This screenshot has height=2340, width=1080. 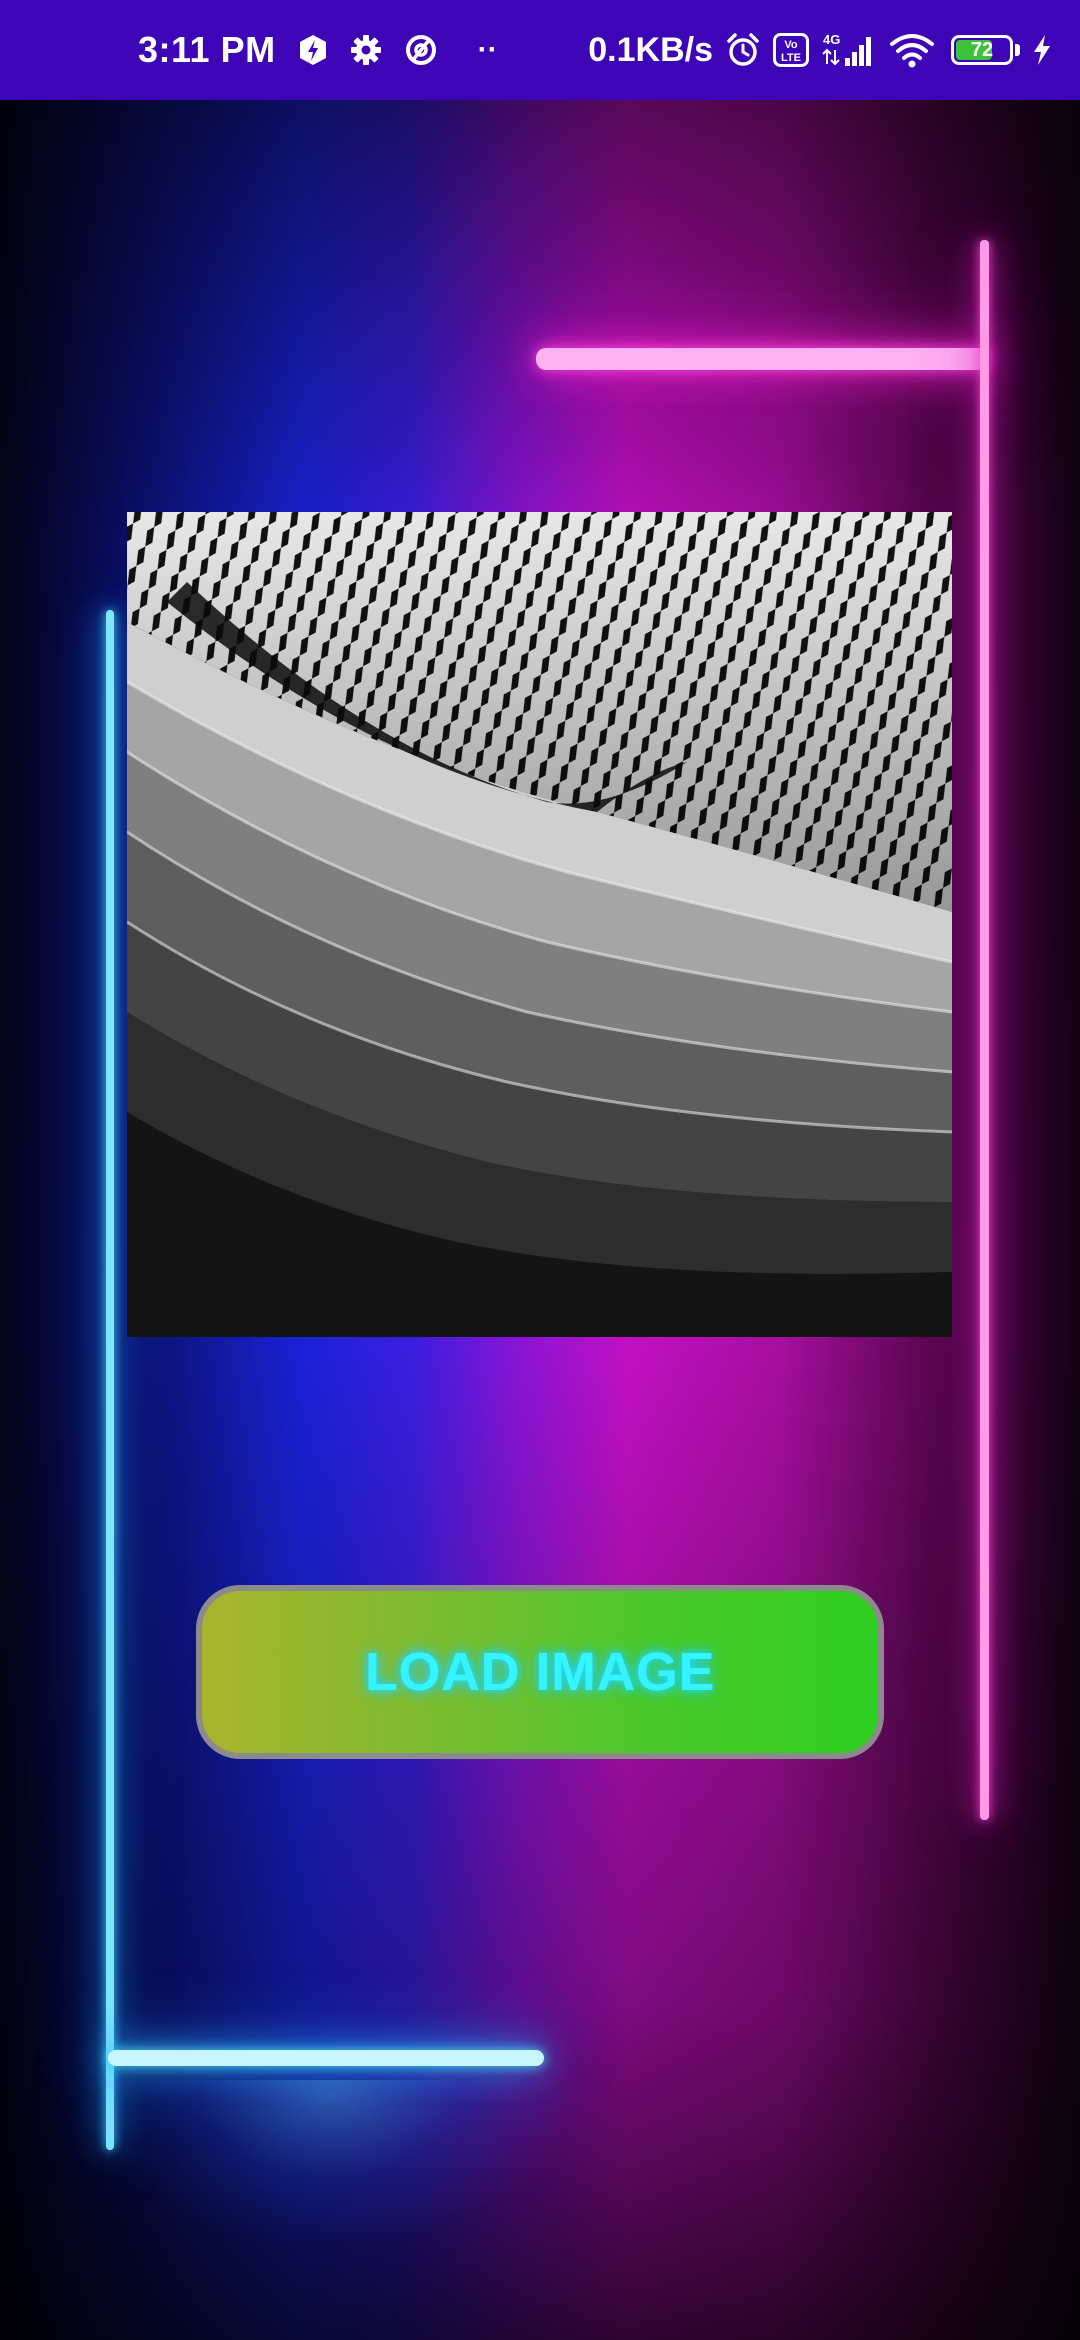 What do you see at coordinates (820, 50) in the screenshot?
I see `status-bar-right: 0.1KB/s Vo LTE 4G 72` at bounding box center [820, 50].